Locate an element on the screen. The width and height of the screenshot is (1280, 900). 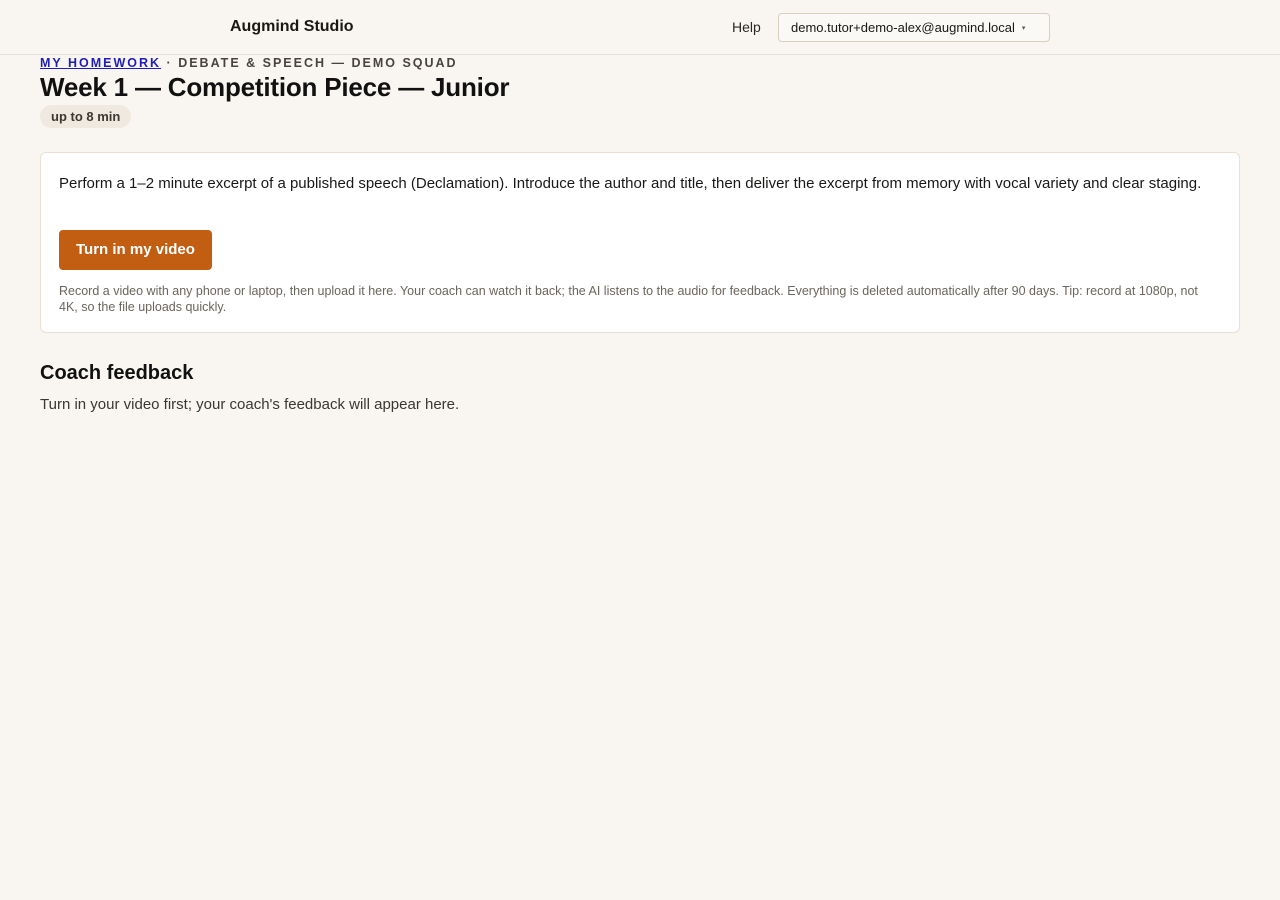
help-link: Help is located at coordinates (746, 27).